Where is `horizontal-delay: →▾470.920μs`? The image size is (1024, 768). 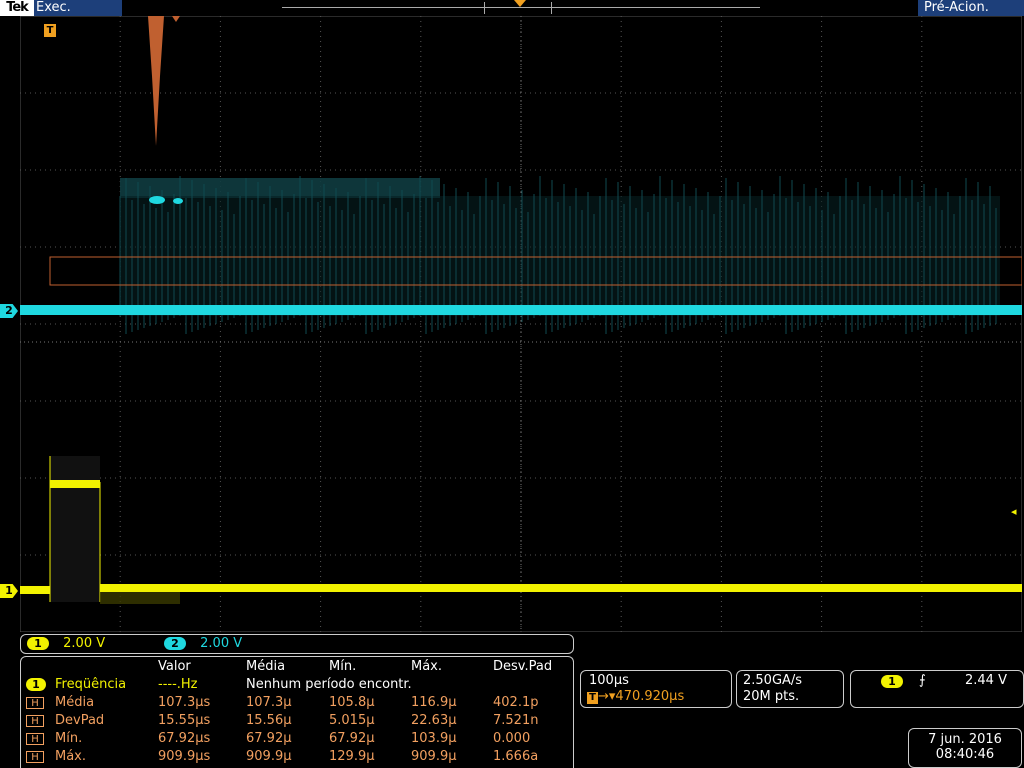
horizontal-delay: →▾470.920μs is located at coordinates (641, 696).